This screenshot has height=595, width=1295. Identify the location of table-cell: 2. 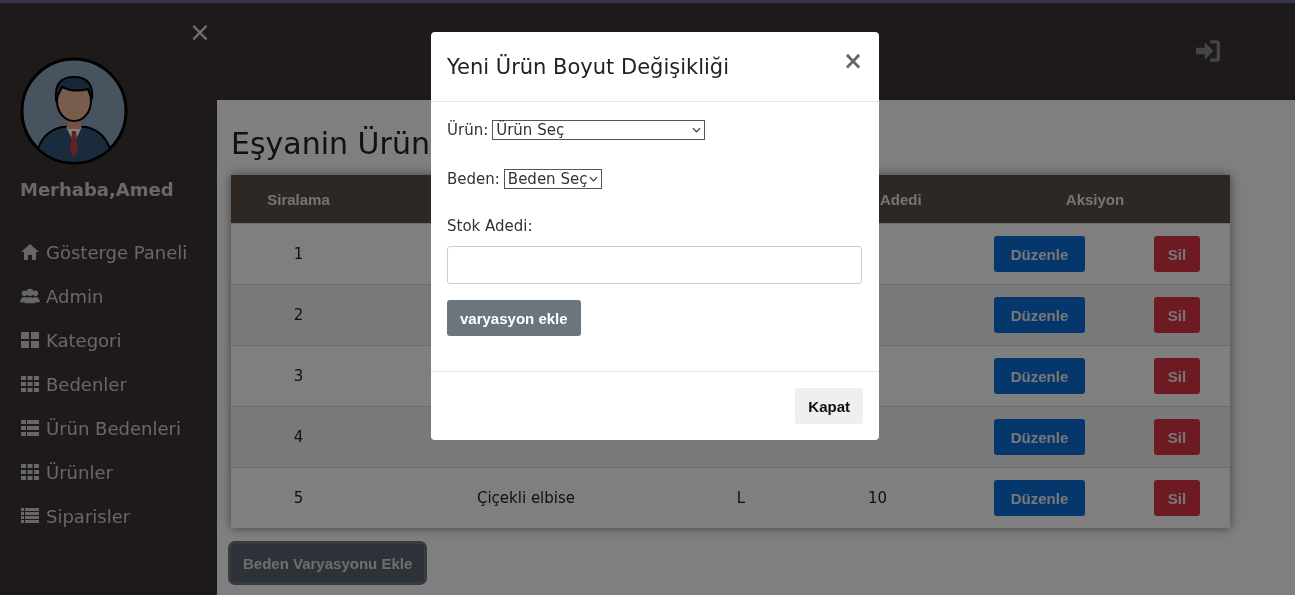
(298, 315).